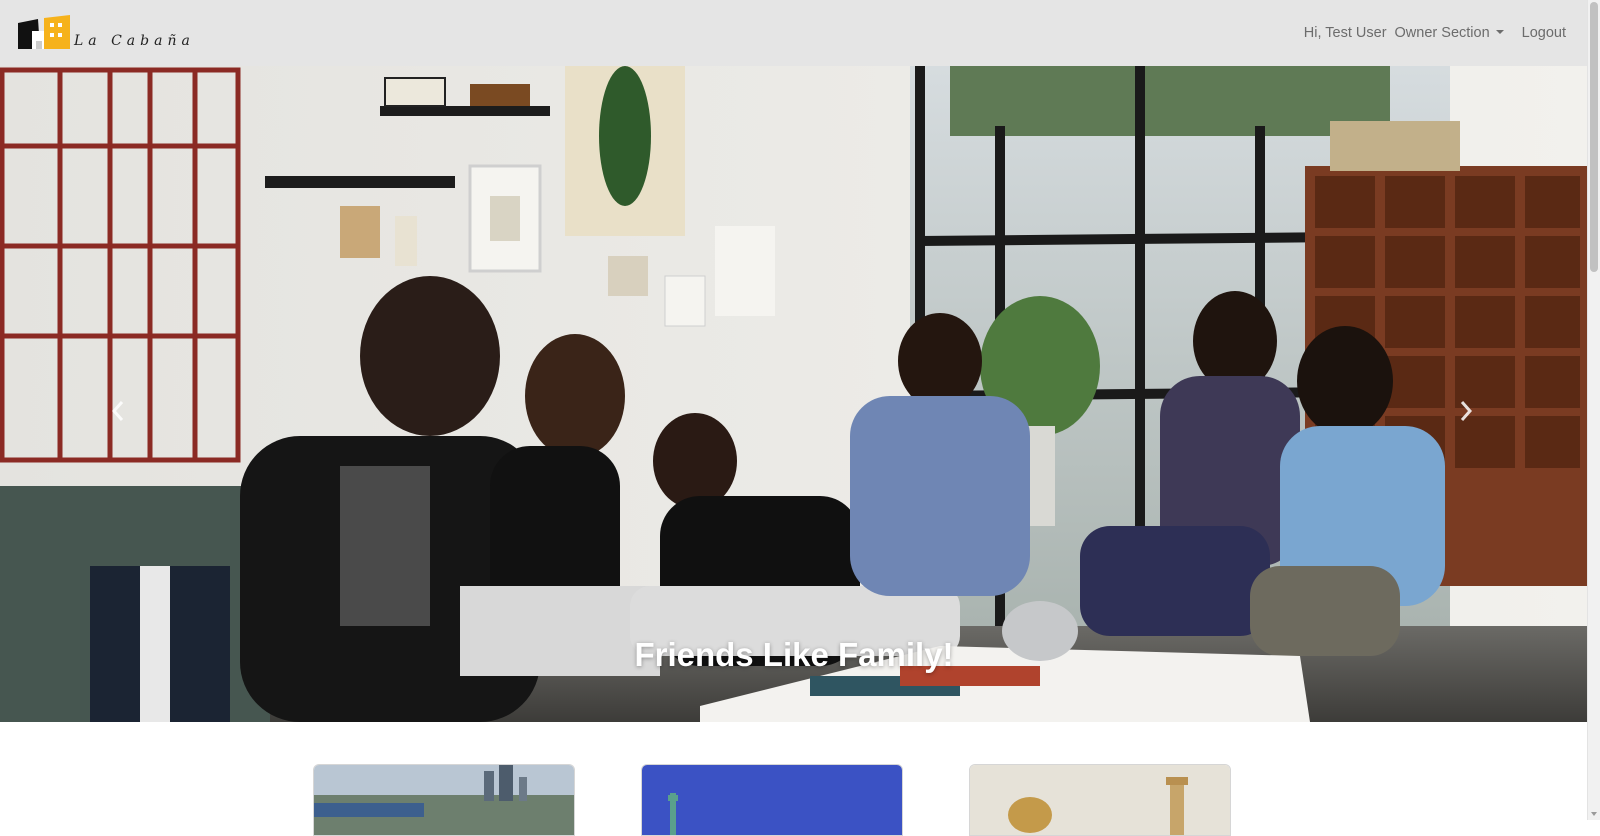  I want to click on scrollbar-thumb, so click(1594, 137).